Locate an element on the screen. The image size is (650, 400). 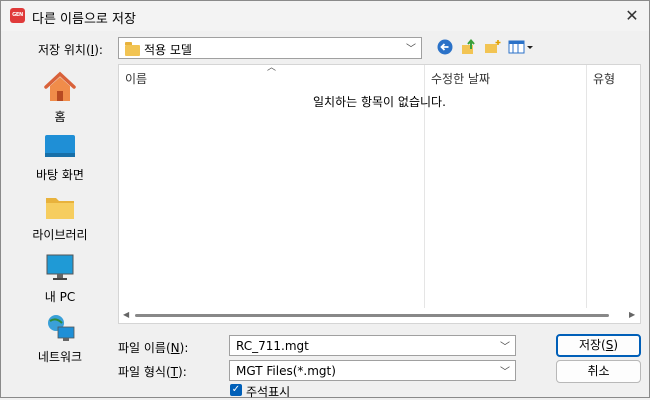
places-bar: 홈 바탕 화면 라이브러리 내 PC 네트워크 is located at coordinates (60, 220).